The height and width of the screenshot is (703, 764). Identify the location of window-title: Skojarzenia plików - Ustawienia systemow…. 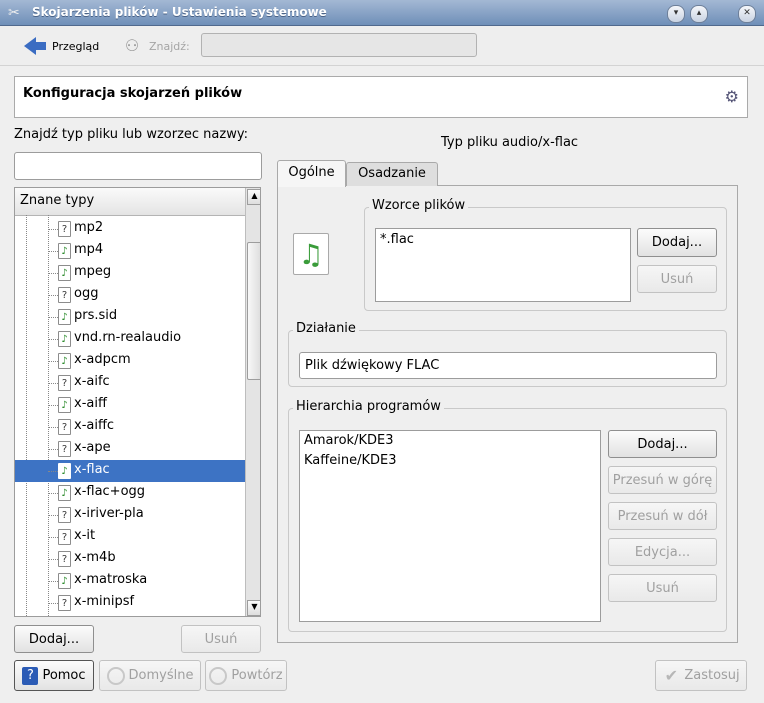
(179, 12).